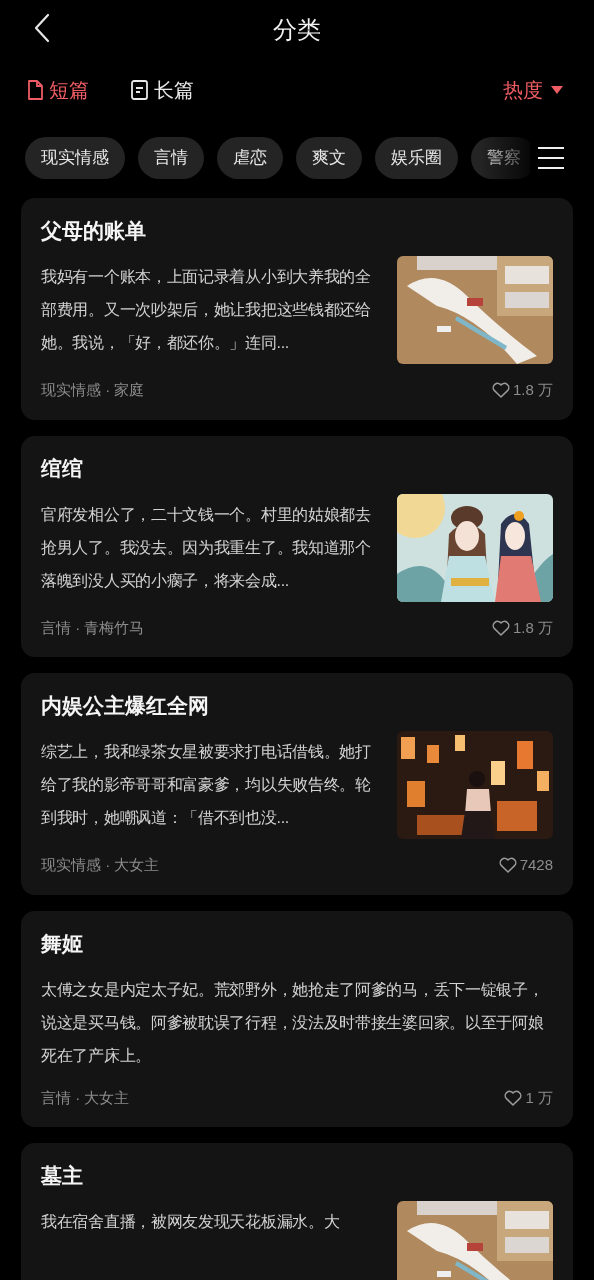 The height and width of the screenshot is (1280, 594). What do you see at coordinates (416, 158) in the screenshot?
I see `category-chip: 娱乐圈` at bounding box center [416, 158].